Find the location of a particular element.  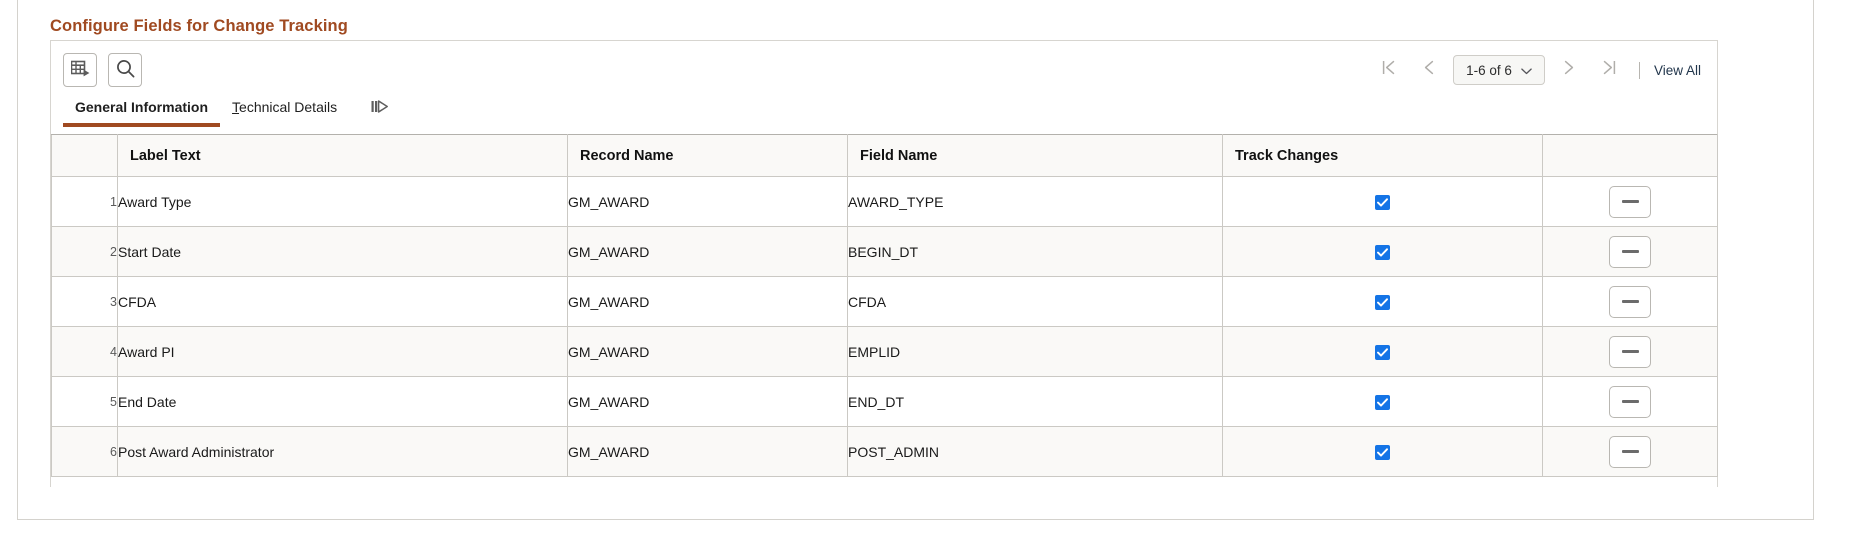

column-header-row-number is located at coordinates (84, 155).